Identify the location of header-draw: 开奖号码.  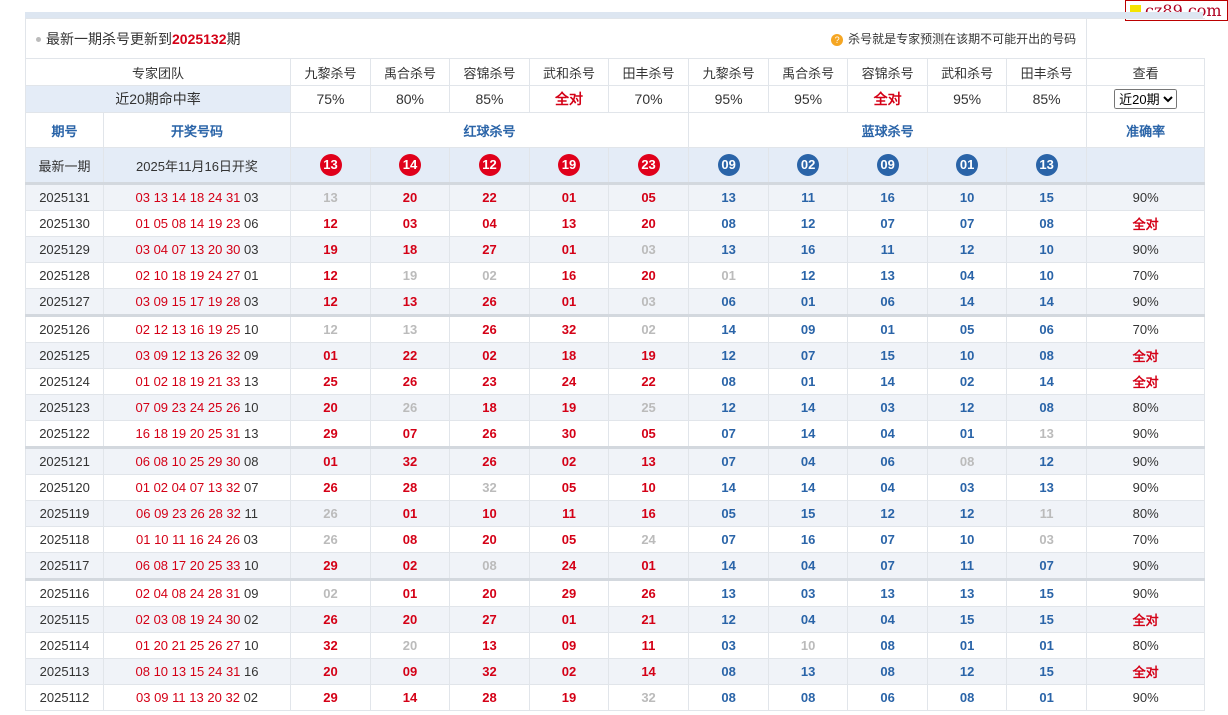
(197, 130).